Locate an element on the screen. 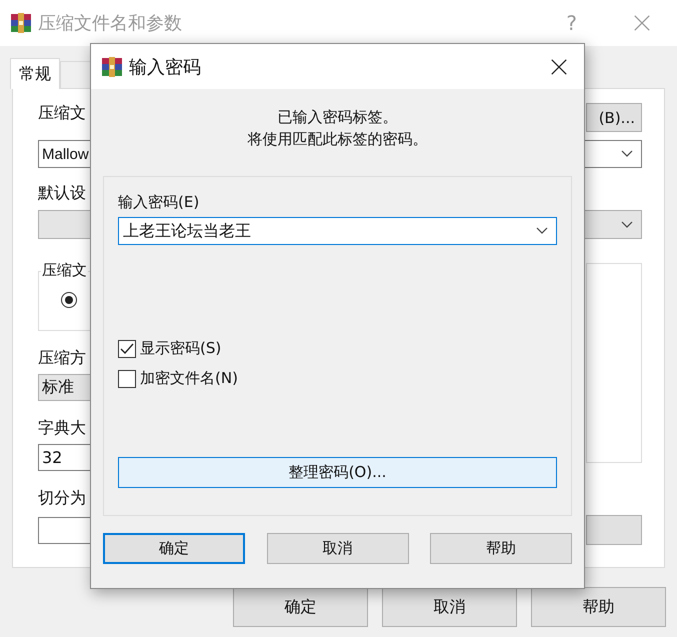 The height and width of the screenshot is (637, 677). field-label: 默认设 is located at coordinates (62, 193).